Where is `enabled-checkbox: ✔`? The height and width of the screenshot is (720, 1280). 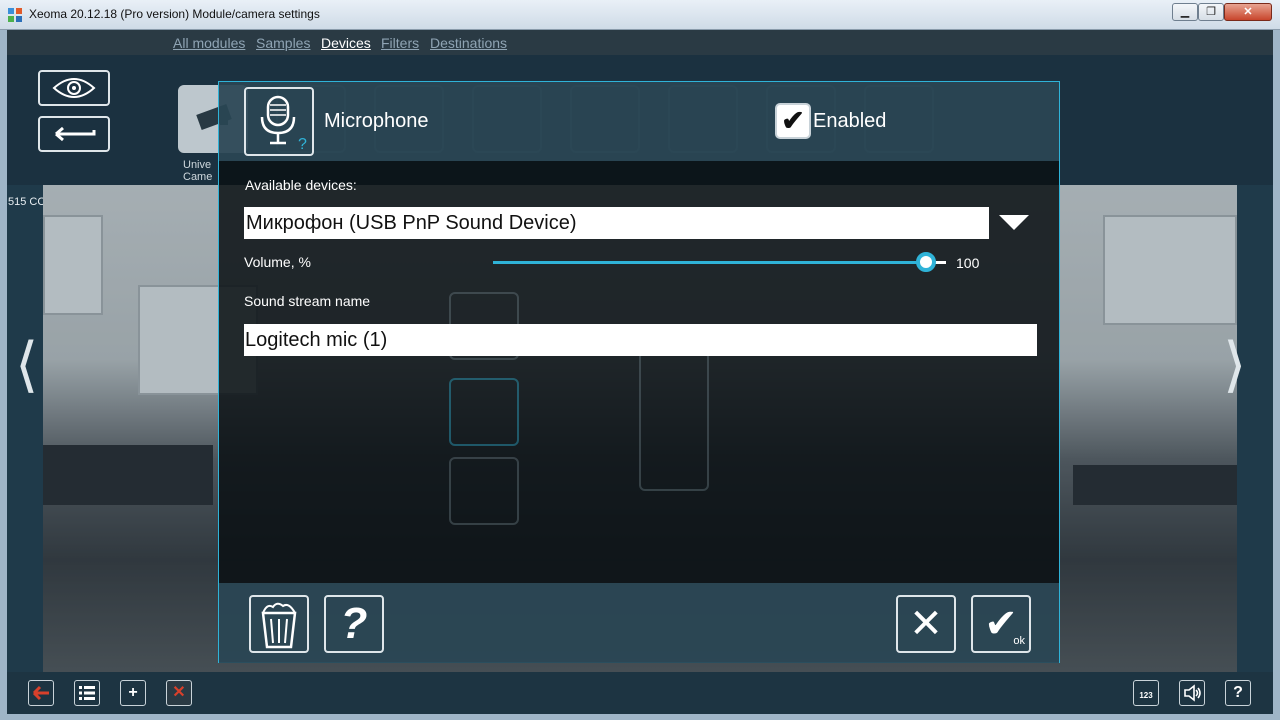
enabled-checkbox: ✔ is located at coordinates (793, 121).